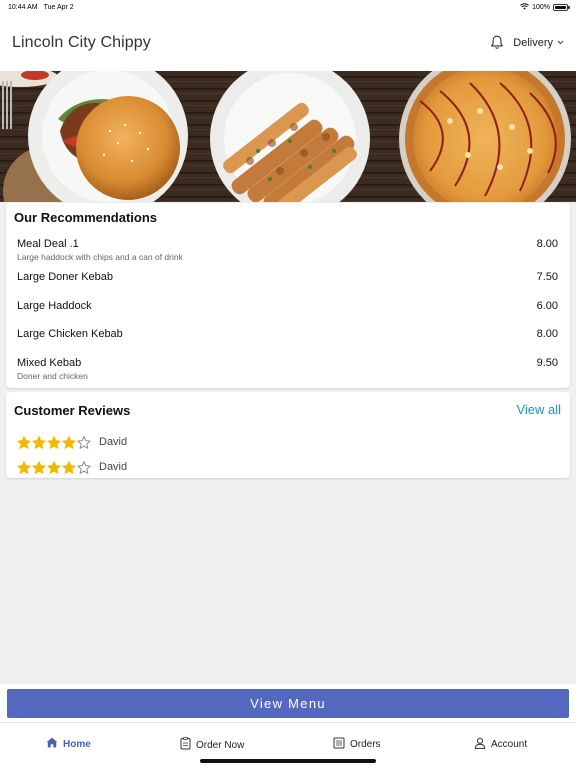  I want to click on menu-item-price: 6.00, so click(547, 306).